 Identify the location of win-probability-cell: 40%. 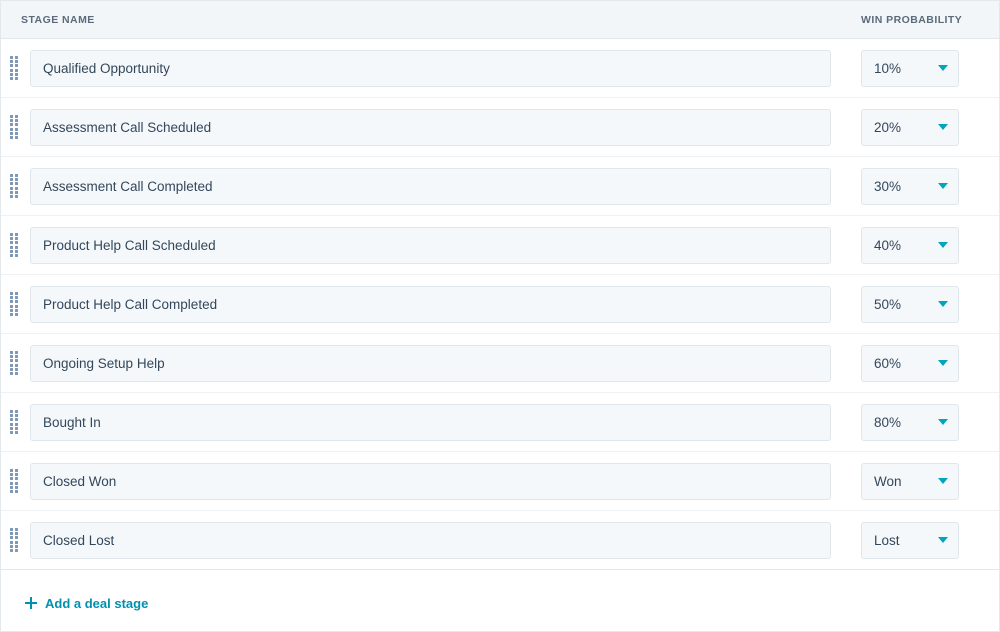
(923, 245).